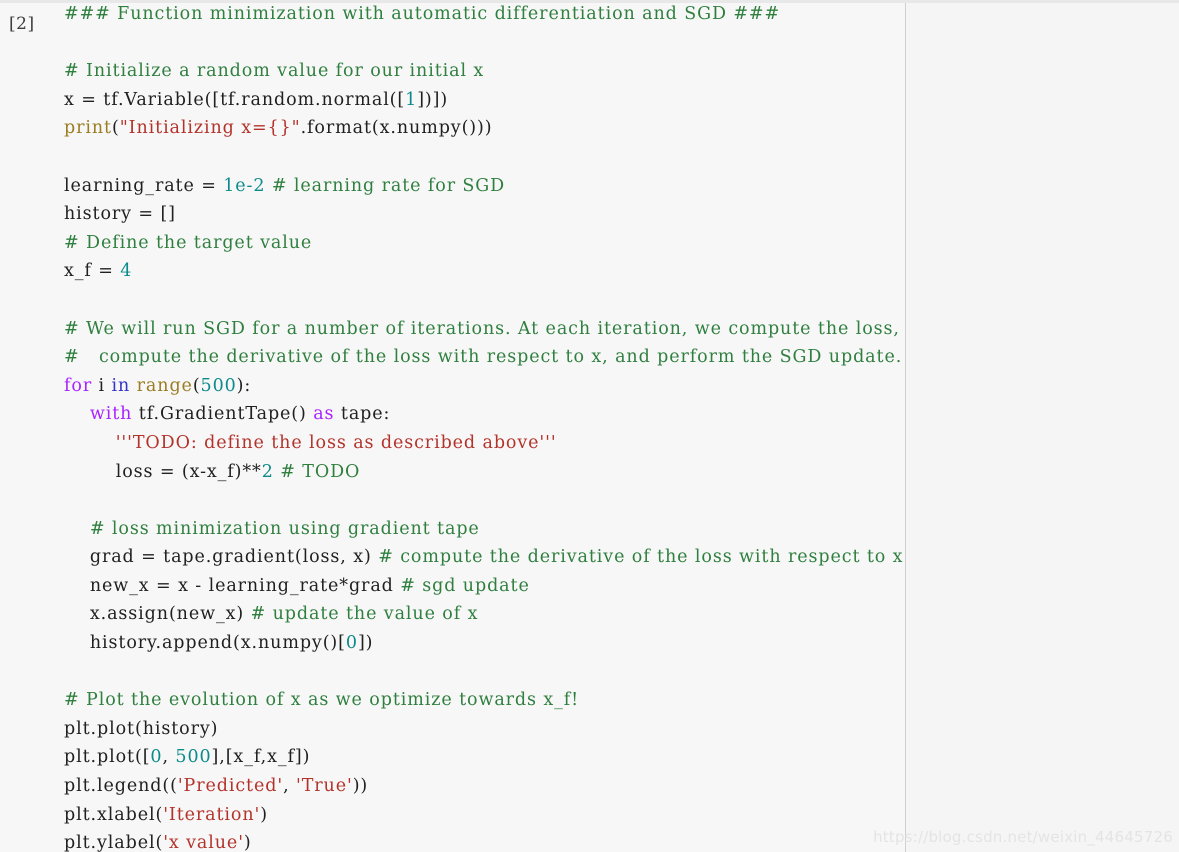 The width and height of the screenshot is (1179, 852). What do you see at coordinates (223, 414) in the screenshot?
I see `code-token-plain: tf.GradientTape()` at bounding box center [223, 414].